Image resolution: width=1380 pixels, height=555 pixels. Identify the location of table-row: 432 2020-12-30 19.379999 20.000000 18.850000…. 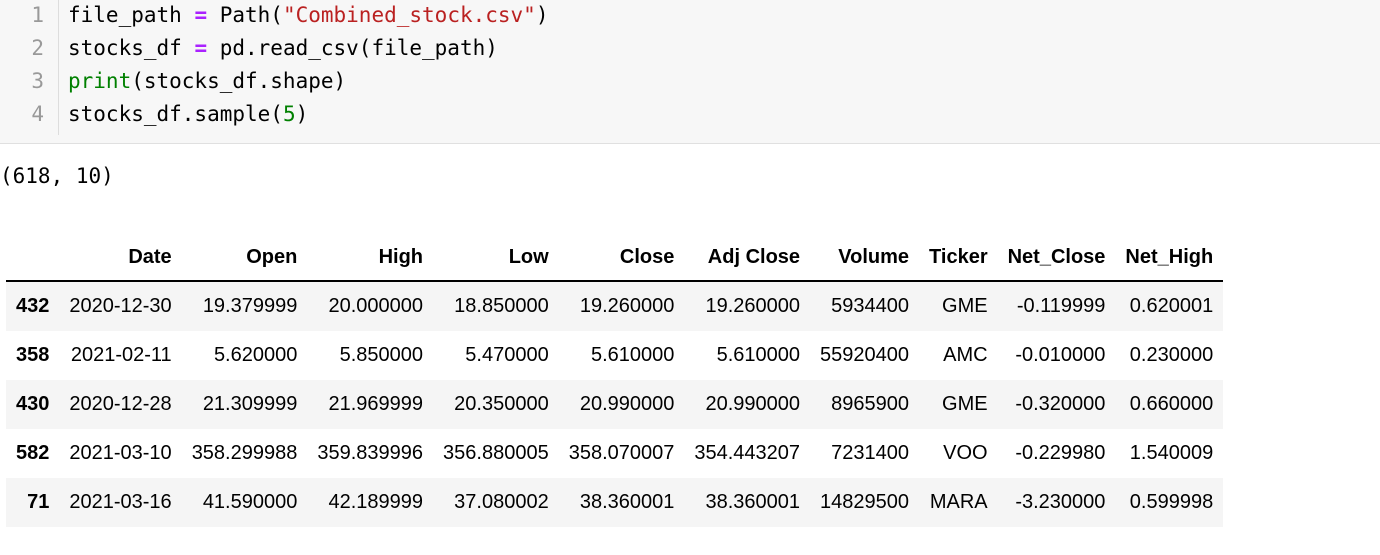
(615, 306).